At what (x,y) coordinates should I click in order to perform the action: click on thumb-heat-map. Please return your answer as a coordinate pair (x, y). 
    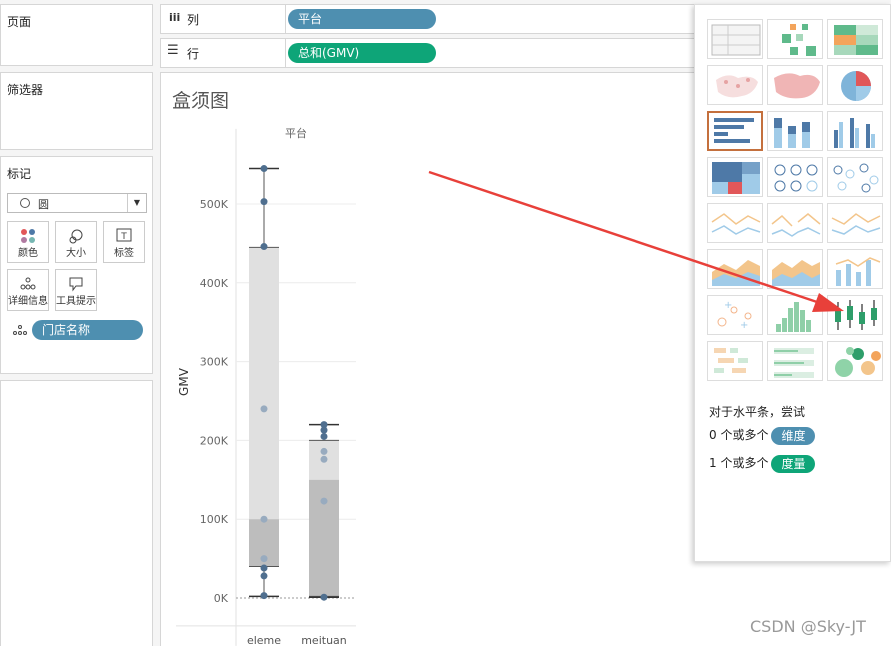
    Looking at the image, I should click on (795, 39).